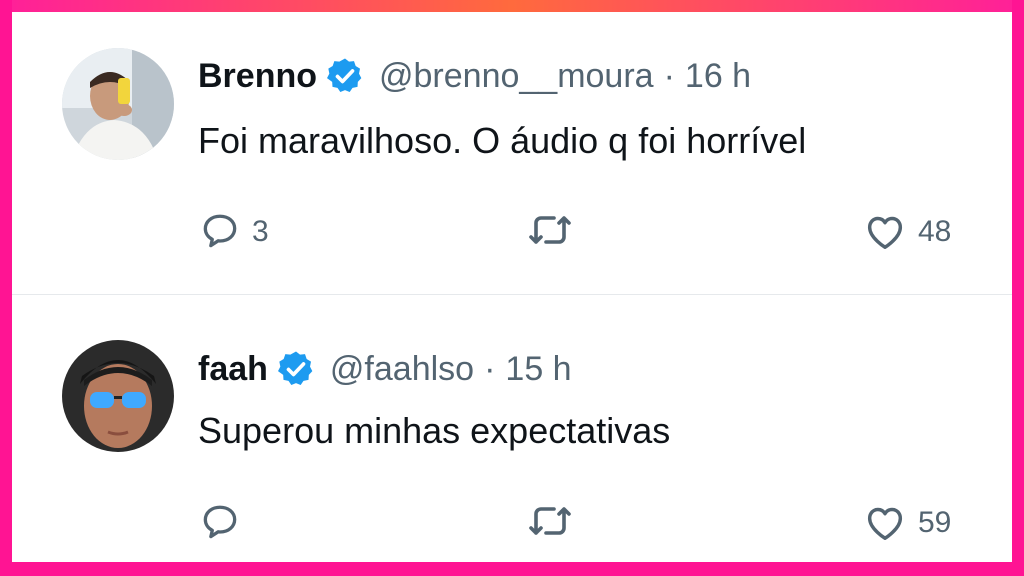 The width and height of the screenshot is (1024, 576). Describe the element at coordinates (588, 523) in the screenshot. I see `tweet-actions: 59` at that location.